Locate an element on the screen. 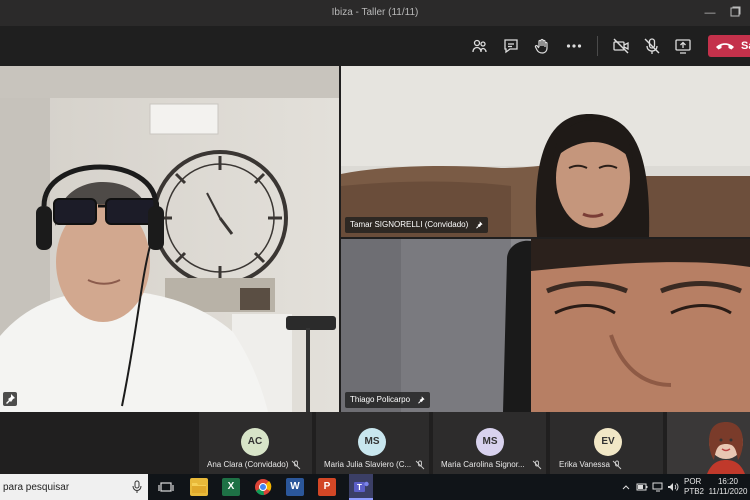 This screenshot has width=750, height=500. search-text: para pesquisar is located at coordinates (36, 487).